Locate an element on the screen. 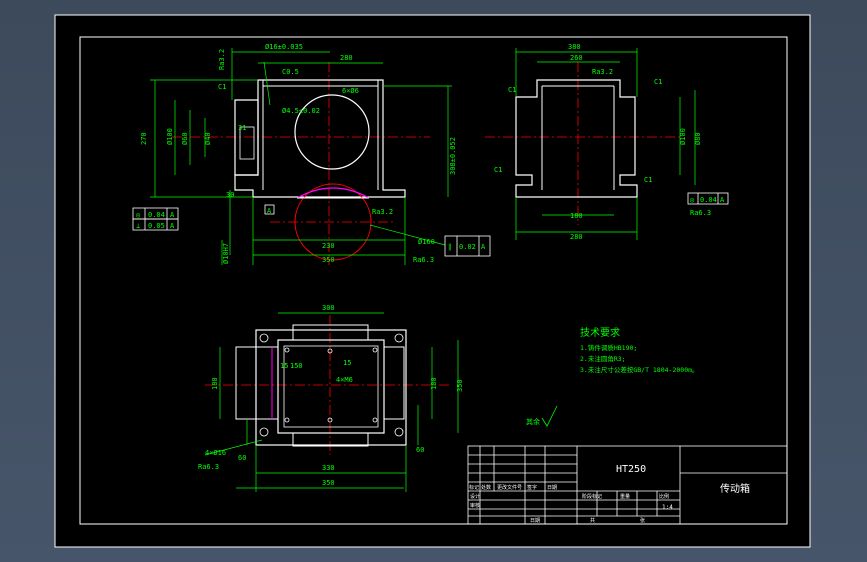 The image size is (867, 562). side-dim-inner-top: 260 is located at coordinates (576, 58).